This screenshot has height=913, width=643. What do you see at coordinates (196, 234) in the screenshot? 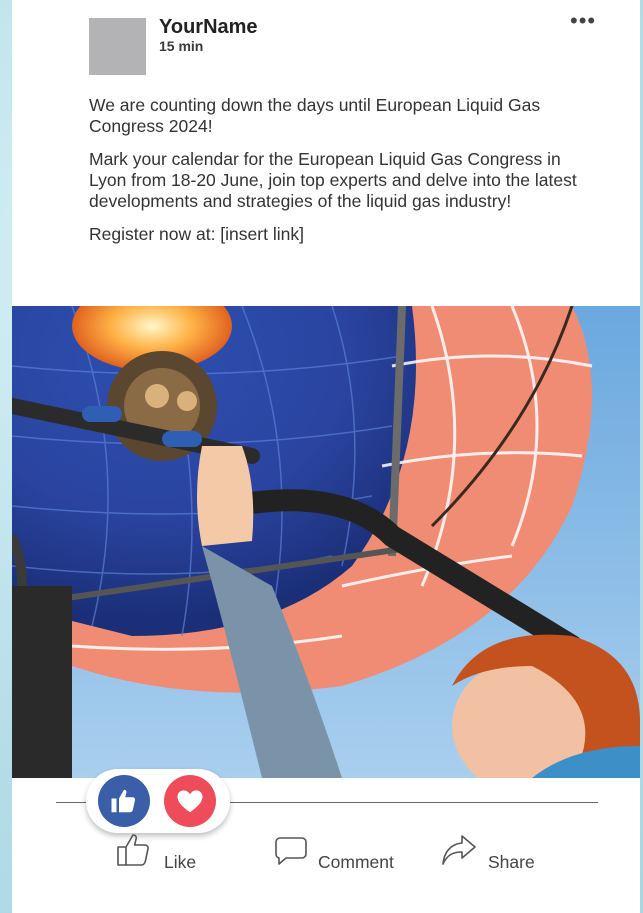
I see `post-paragraph: Register now at: [insert link]` at bounding box center [196, 234].